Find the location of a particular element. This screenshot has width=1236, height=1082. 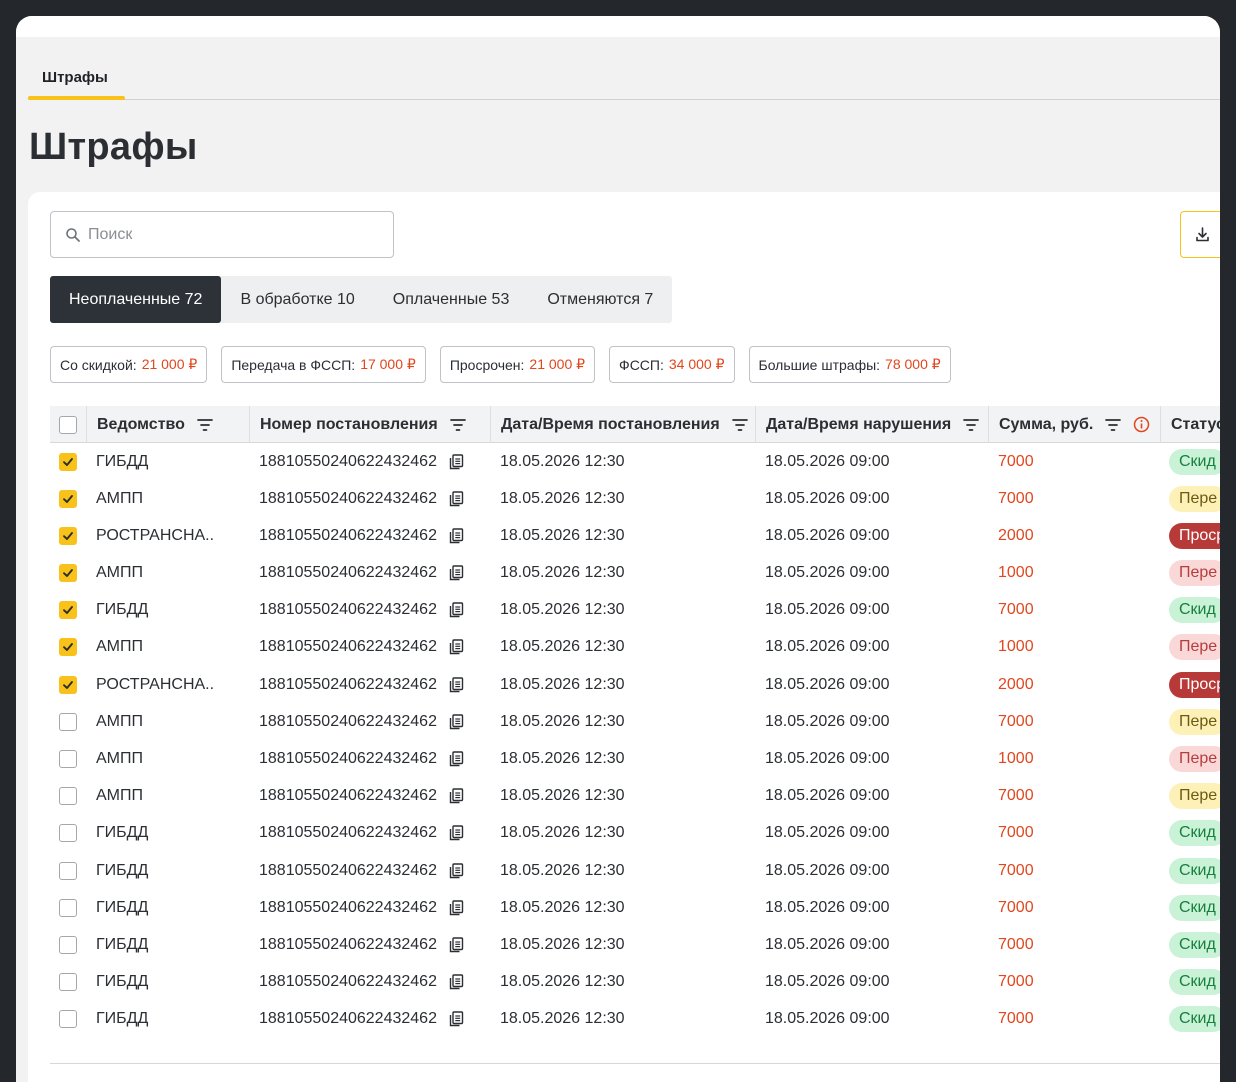

agency-cell: РОСТРАНСНА.. is located at coordinates (155, 535).